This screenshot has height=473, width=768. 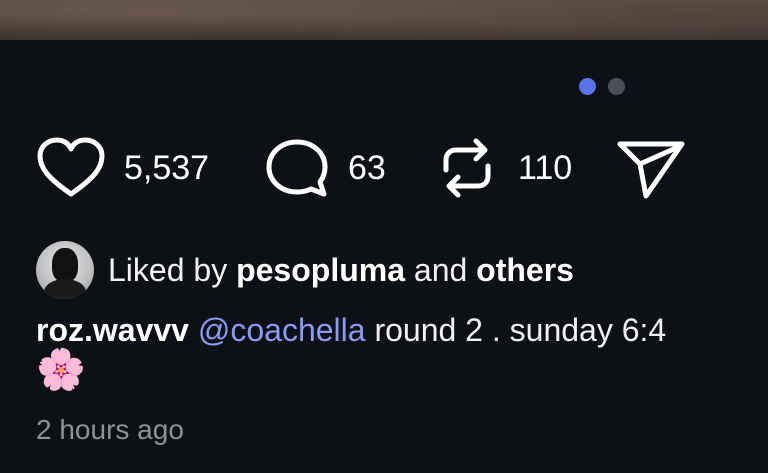 I want to click on liked-by-row: Liked by pesopluma and others, so click(x=305, y=270).